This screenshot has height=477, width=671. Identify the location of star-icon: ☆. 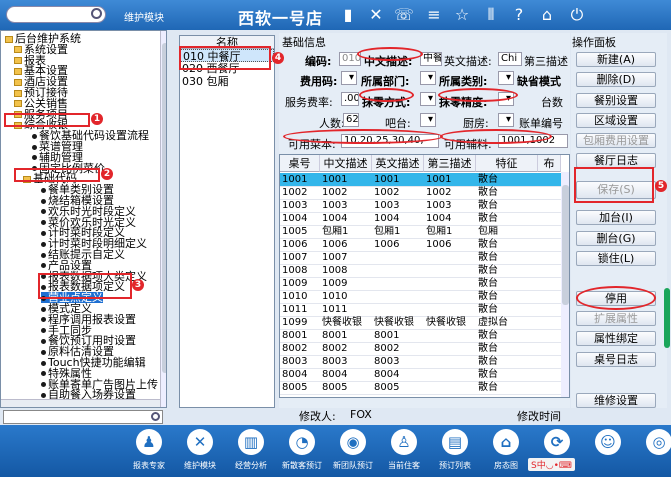
(462, 15).